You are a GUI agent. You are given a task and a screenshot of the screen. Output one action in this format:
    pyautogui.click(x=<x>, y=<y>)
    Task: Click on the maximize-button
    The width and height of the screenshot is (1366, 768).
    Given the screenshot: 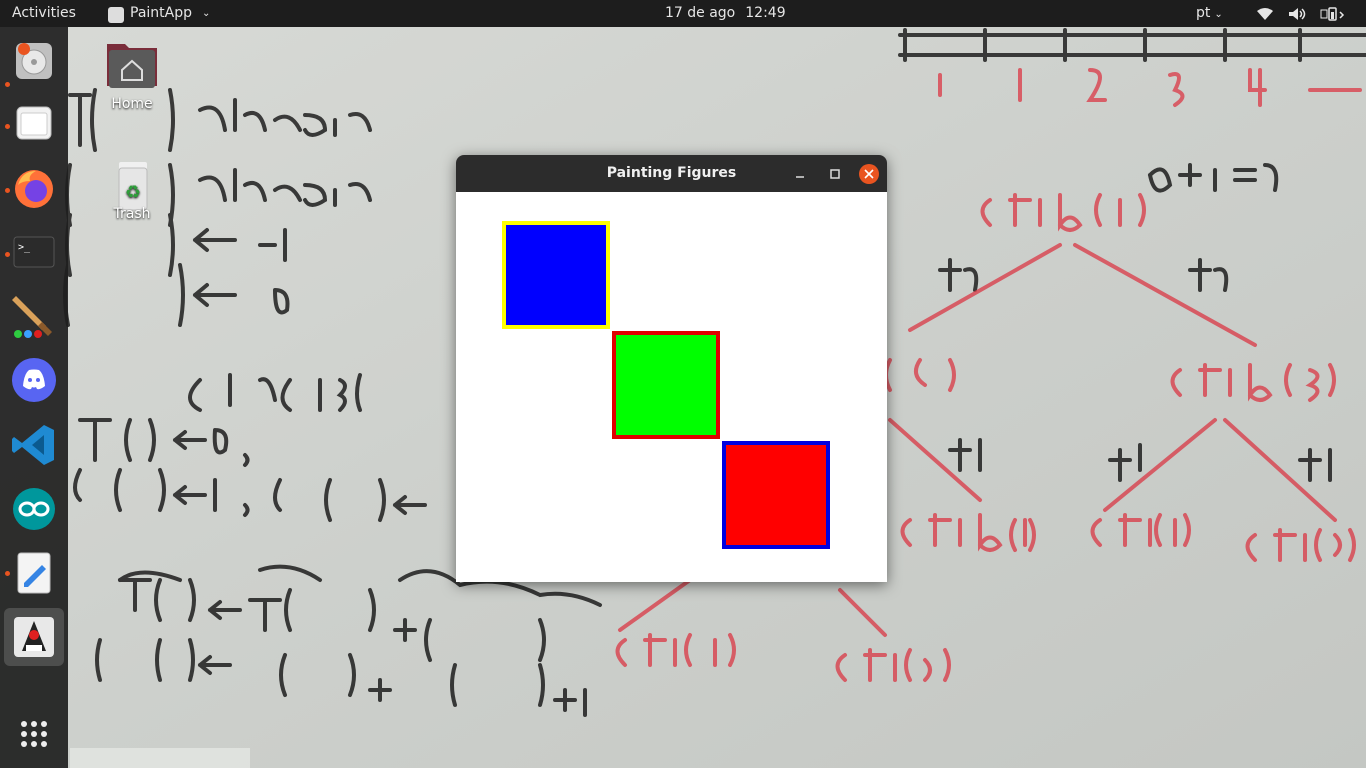 What is the action you would take?
    pyautogui.click(x=835, y=174)
    